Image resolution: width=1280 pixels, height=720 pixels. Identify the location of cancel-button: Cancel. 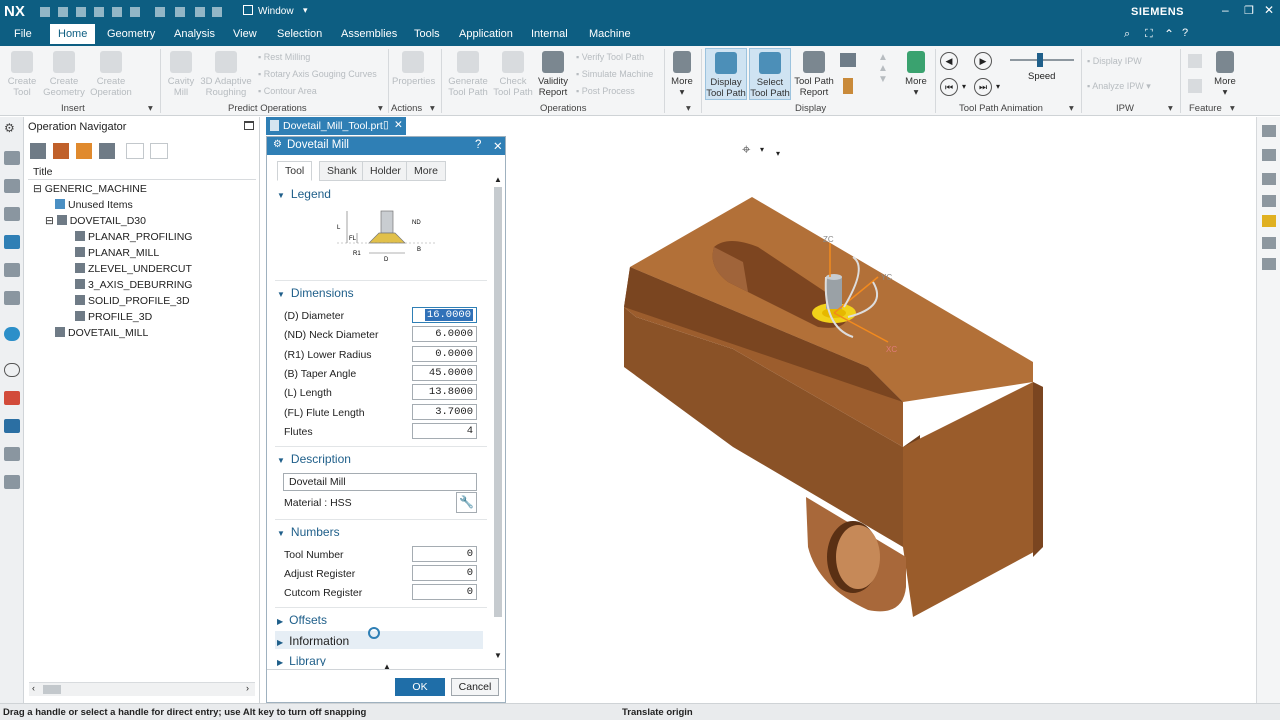
(475, 687).